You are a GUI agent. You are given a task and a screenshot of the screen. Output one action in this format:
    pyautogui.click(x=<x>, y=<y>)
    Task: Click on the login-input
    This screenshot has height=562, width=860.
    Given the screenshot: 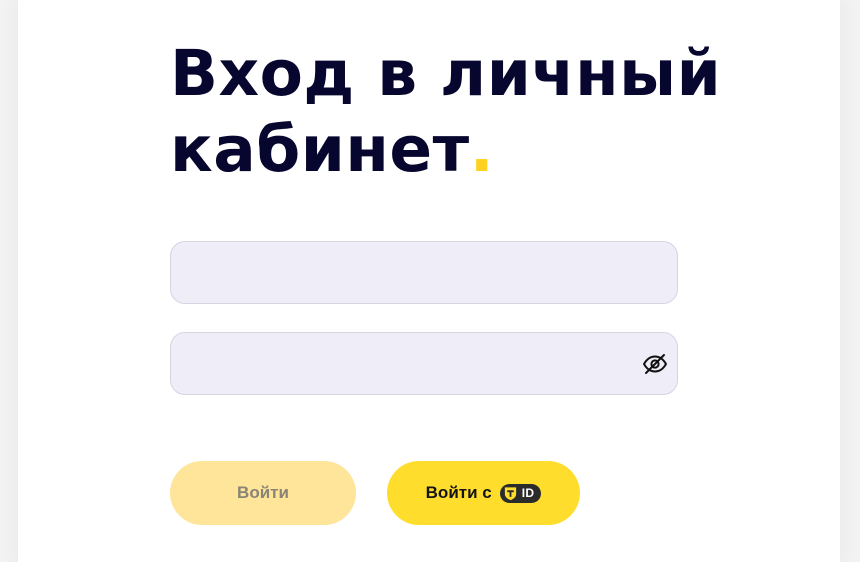 What is the action you would take?
    pyautogui.click(x=424, y=272)
    